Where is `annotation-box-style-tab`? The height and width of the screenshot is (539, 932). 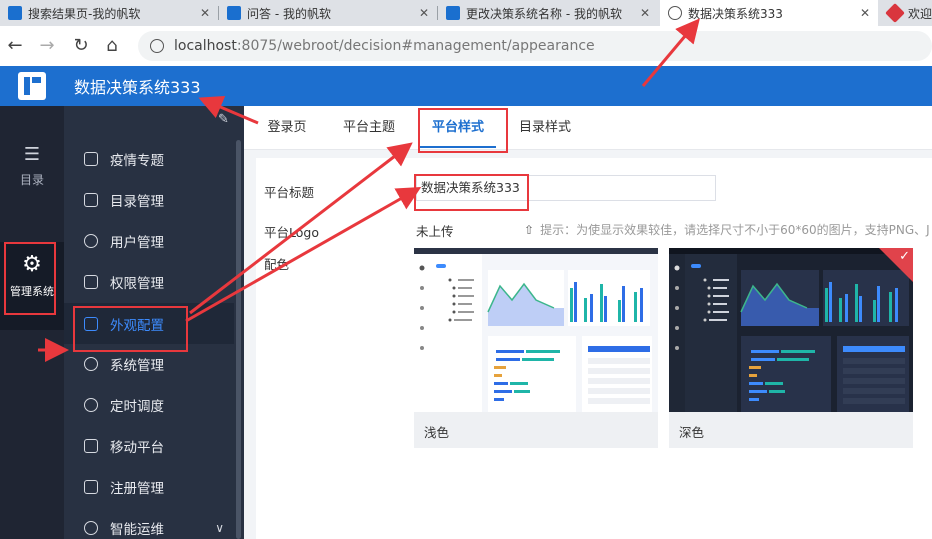 annotation-box-style-tab is located at coordinates (463, 130).